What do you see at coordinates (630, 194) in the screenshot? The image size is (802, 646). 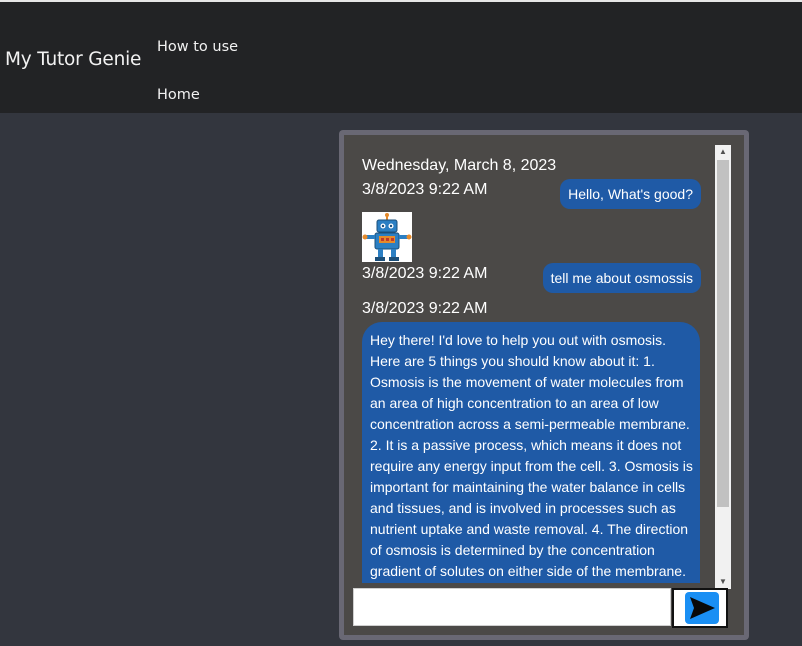 I see `user-message-bubble: Hello, What's good?` at bounding box center [630, 194].